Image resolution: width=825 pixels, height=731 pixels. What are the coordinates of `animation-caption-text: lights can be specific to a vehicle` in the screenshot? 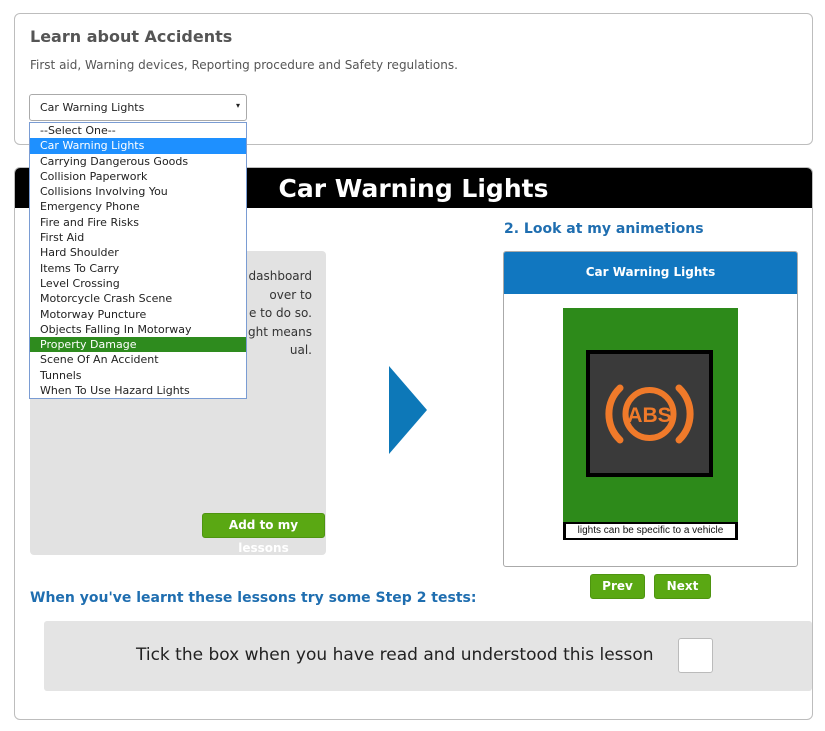 It's located at (650, 531).